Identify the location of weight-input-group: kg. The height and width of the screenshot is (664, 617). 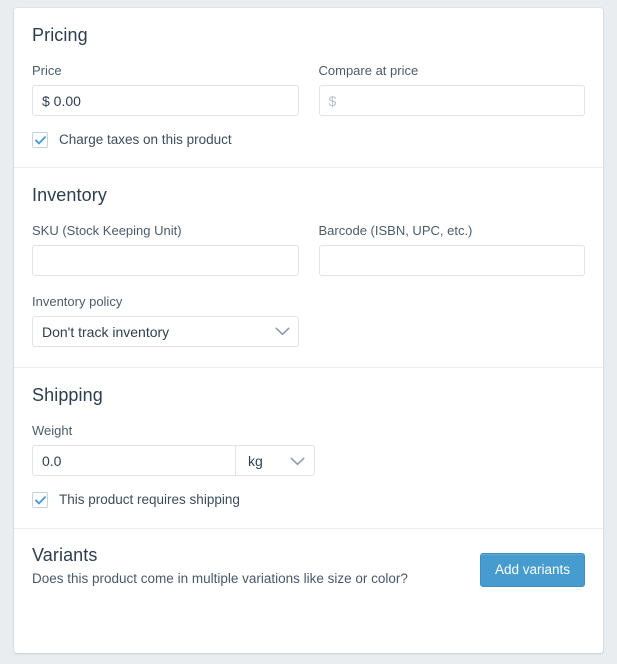
(173, 460).